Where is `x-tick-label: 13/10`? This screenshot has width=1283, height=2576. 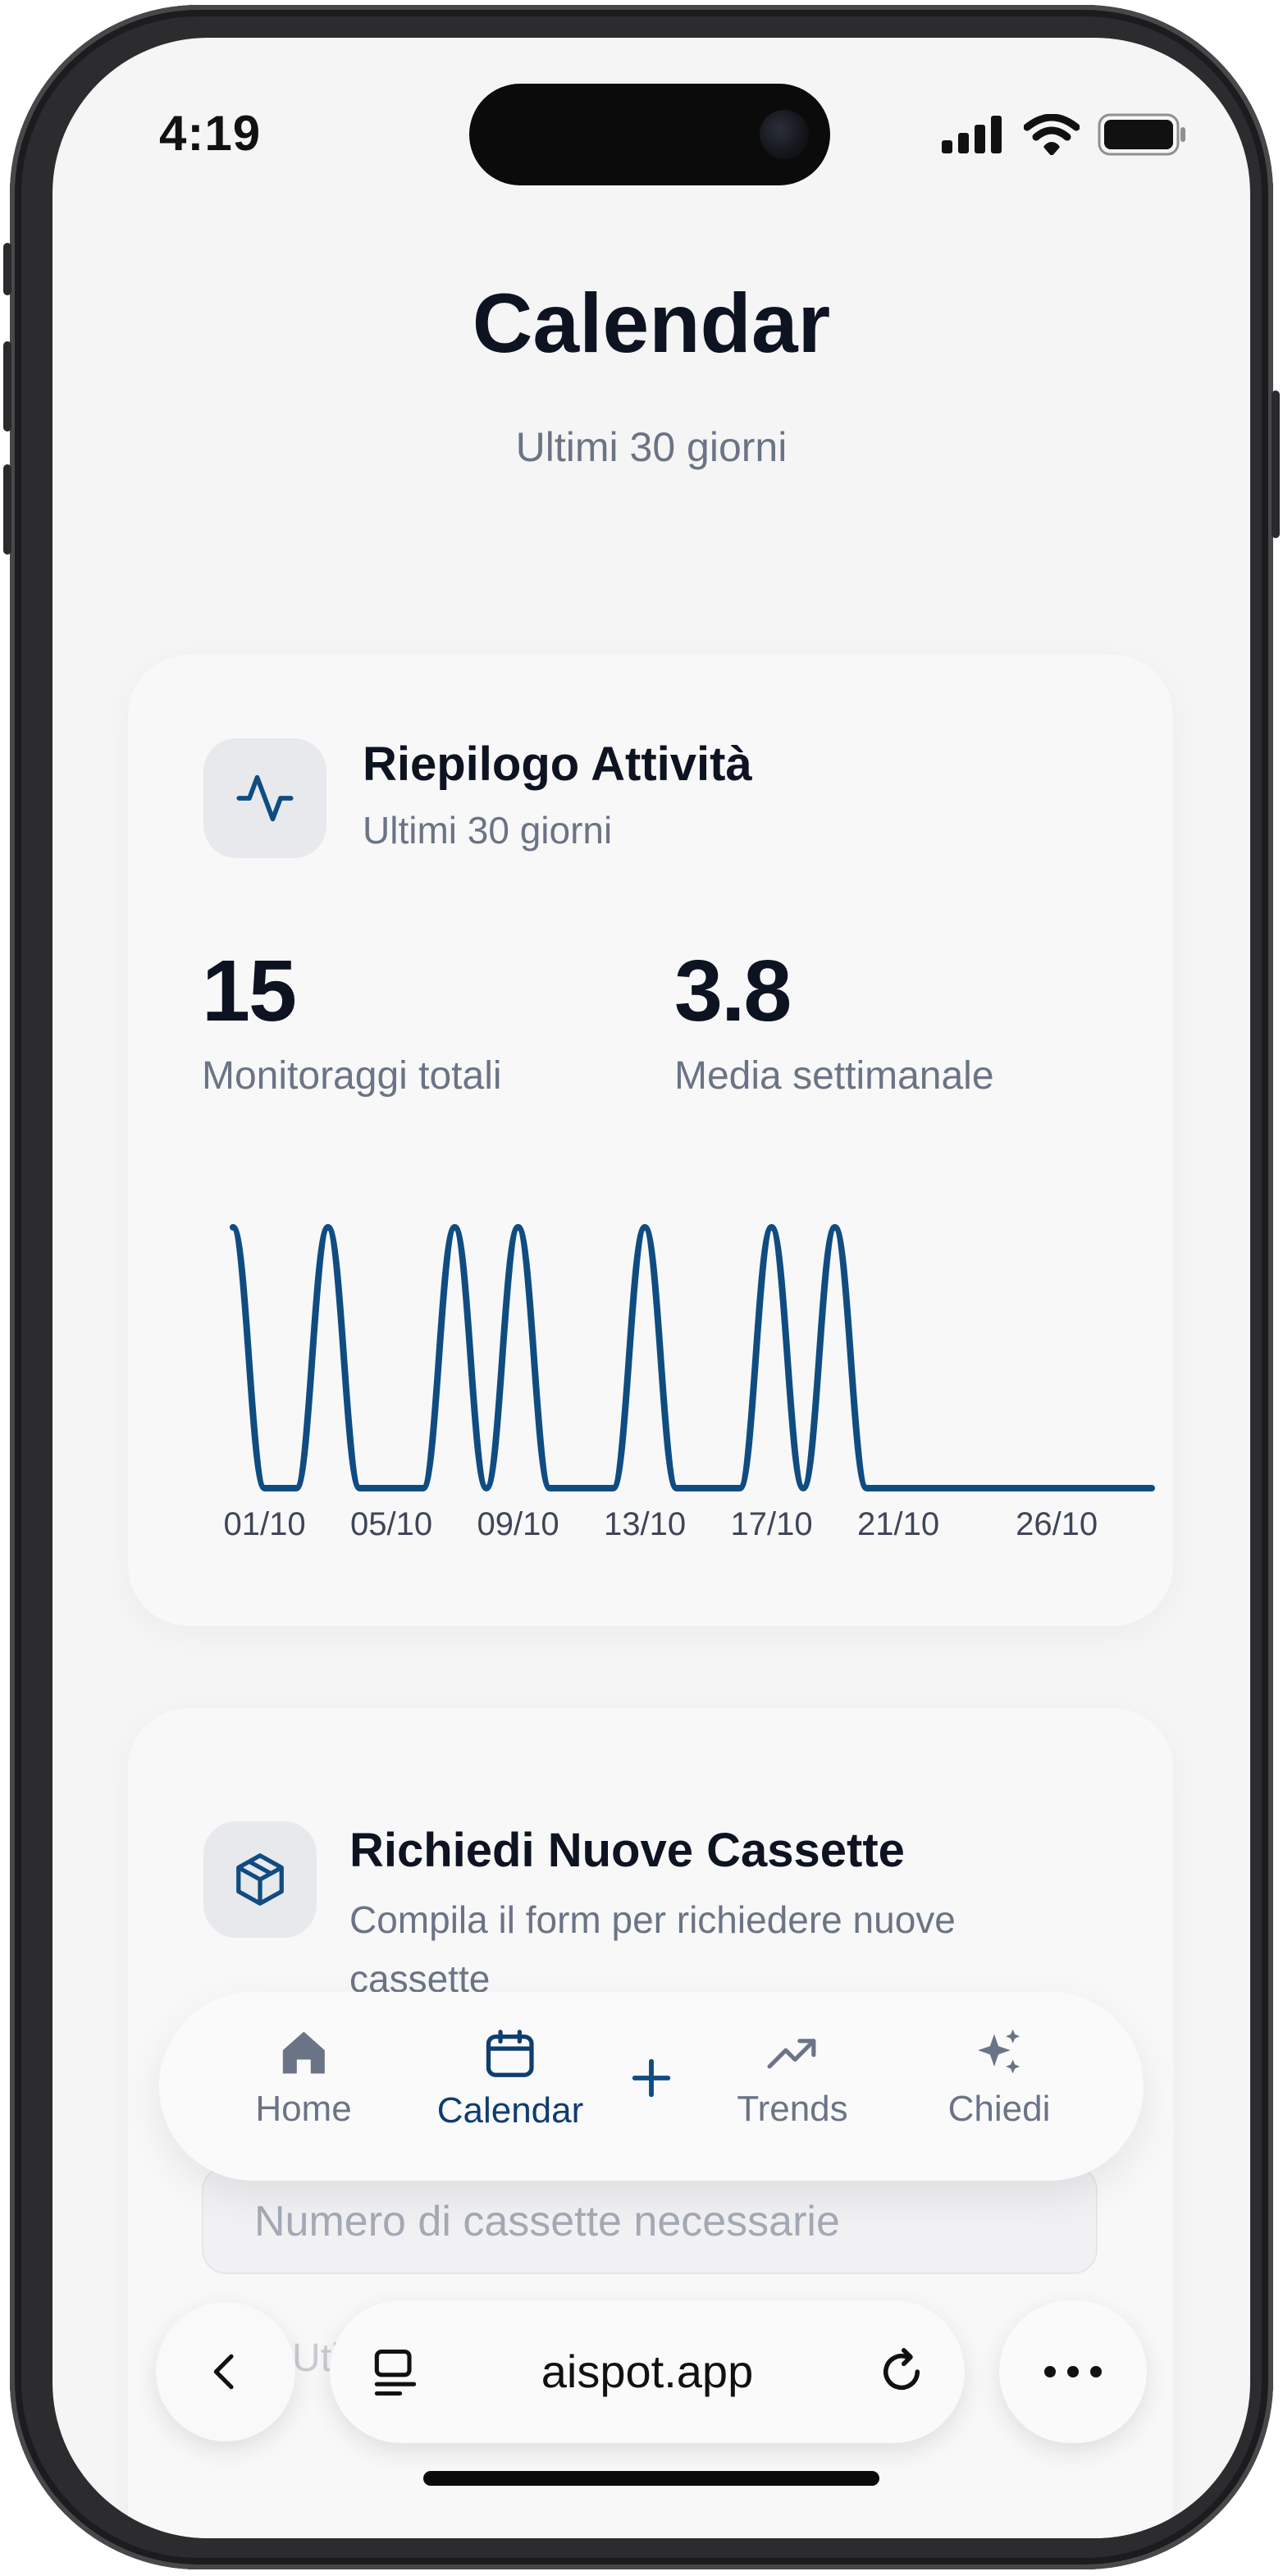
x-tick-label: 13/10 is located at coordinates (645, 1524).